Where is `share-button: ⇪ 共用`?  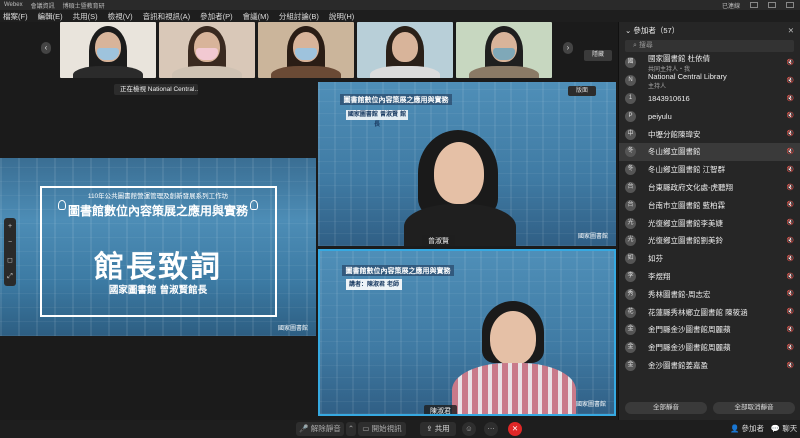 share-button: ⇪ 共用 is located at coordinates (438, 429).